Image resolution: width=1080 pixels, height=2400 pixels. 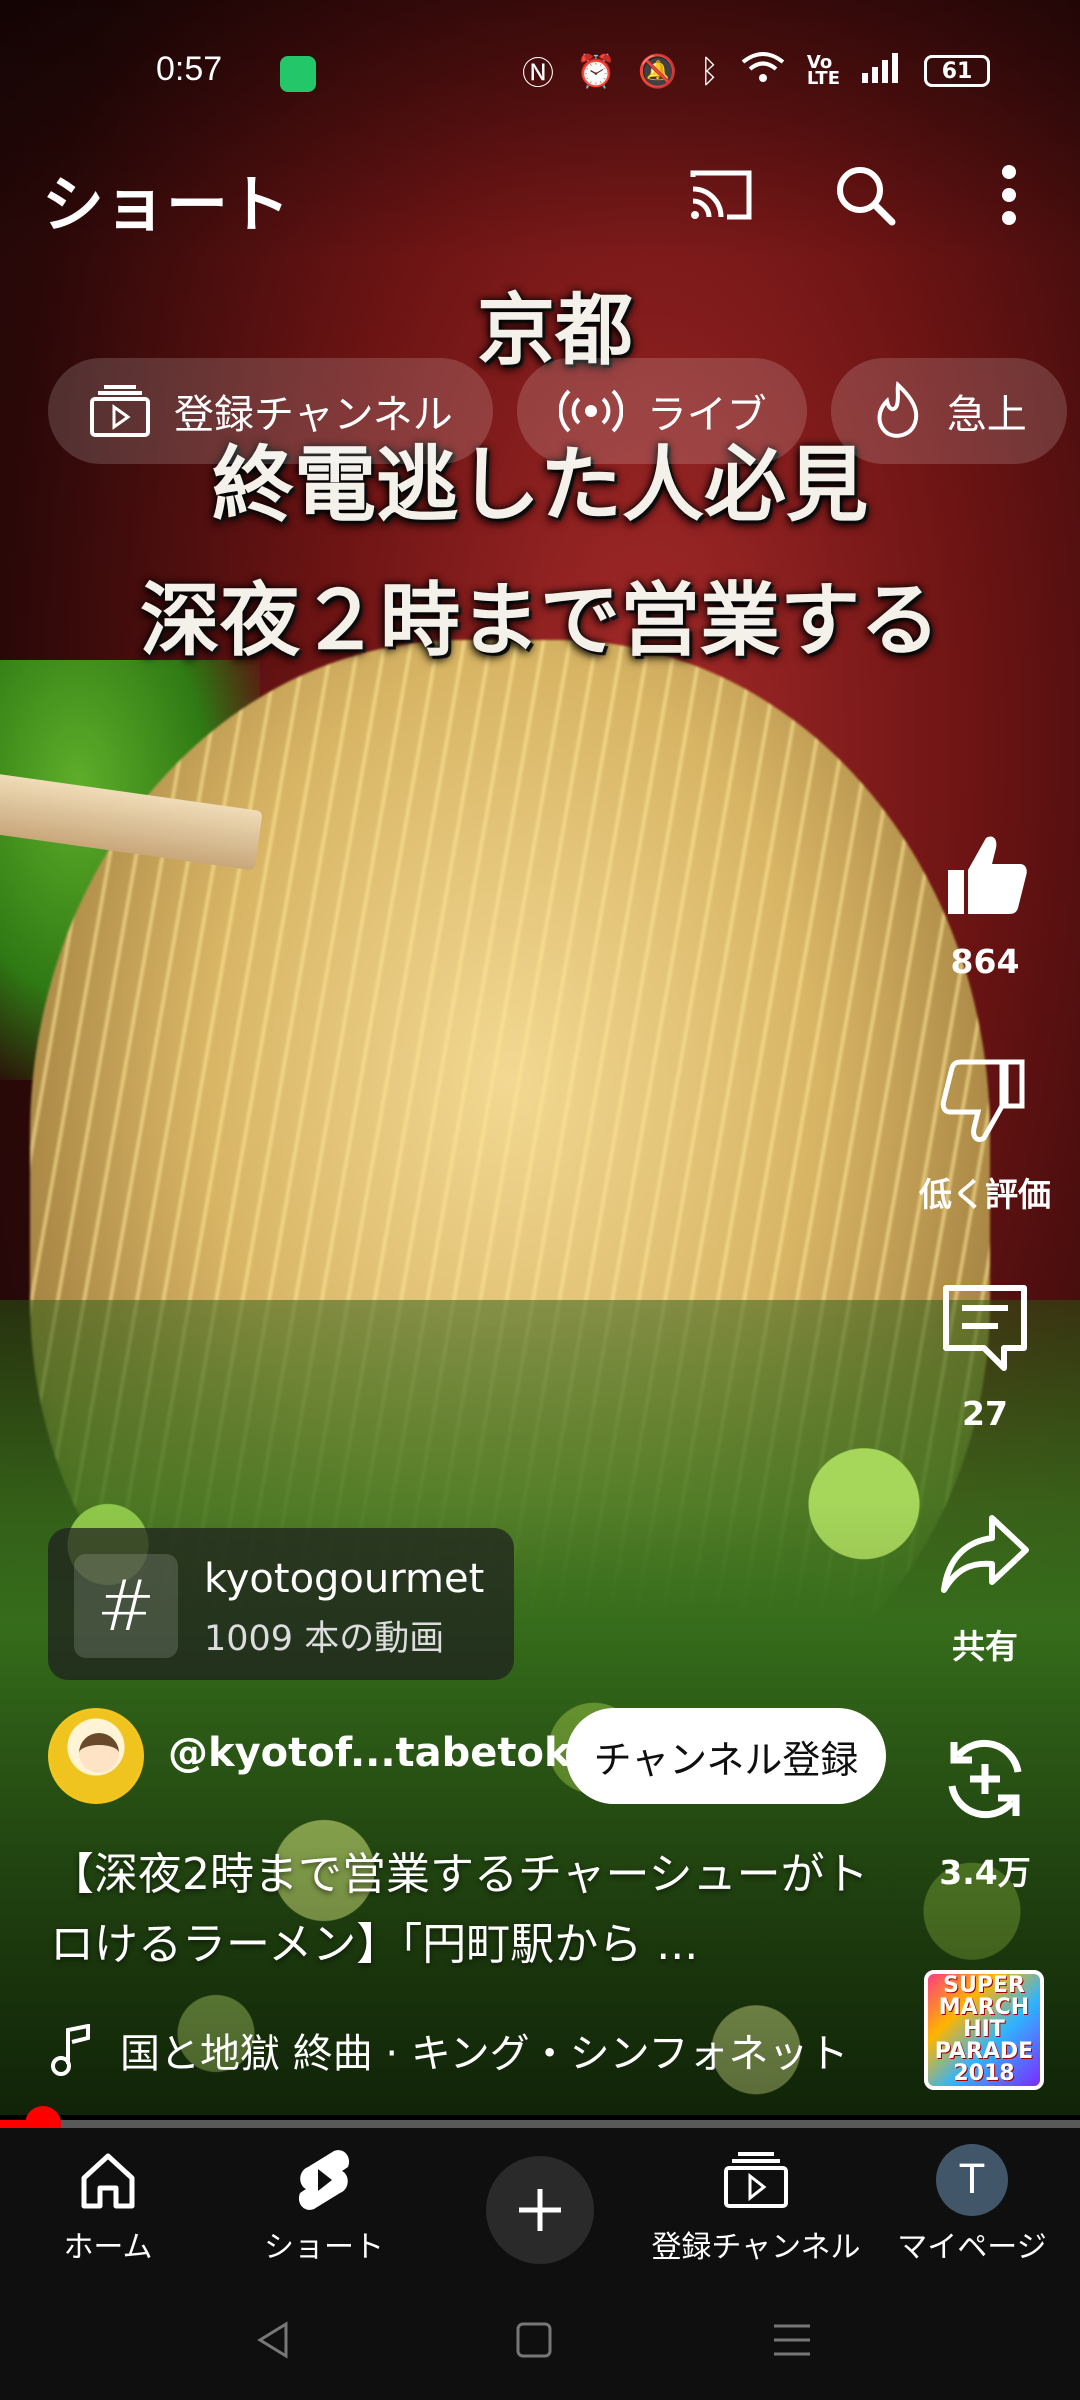 I want to click on search-button, so click(x=865, y=195).